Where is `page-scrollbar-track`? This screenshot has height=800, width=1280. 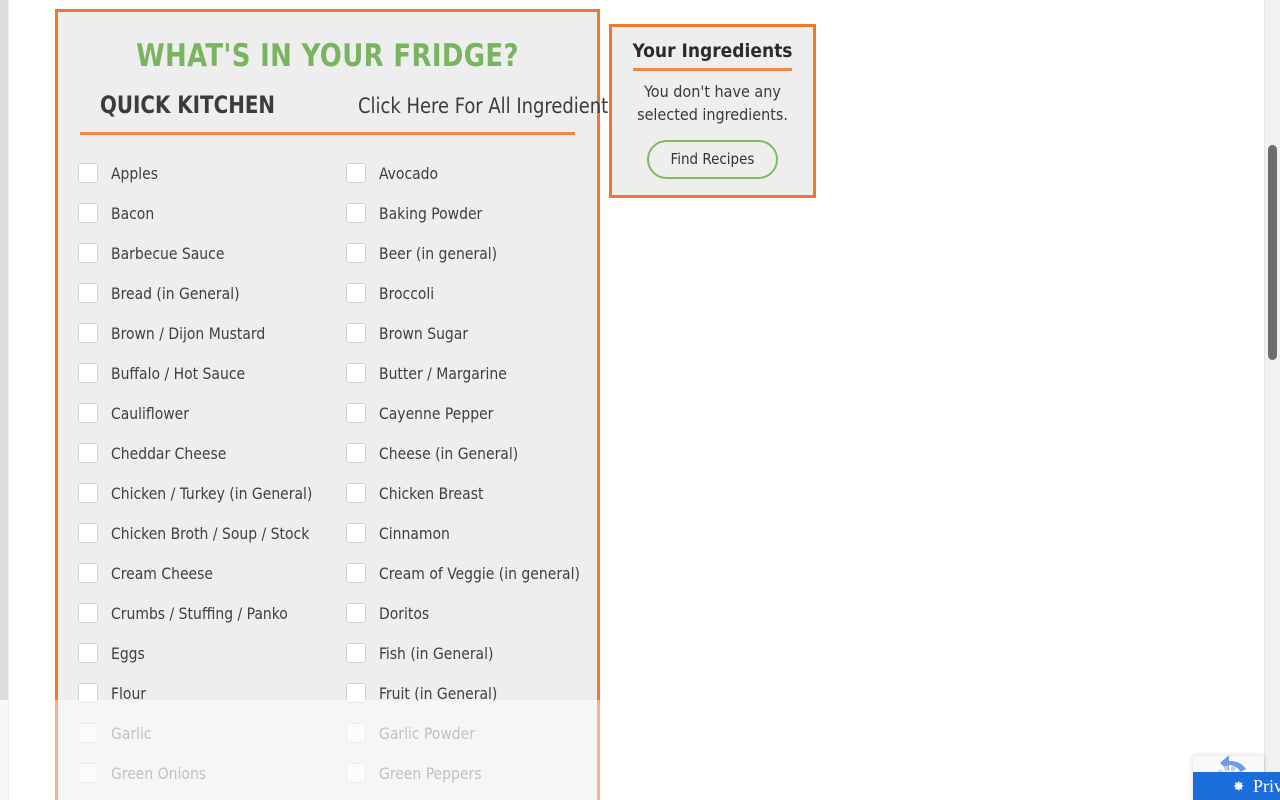
page-scrollbar-track is located at coordinates (1272, 400).